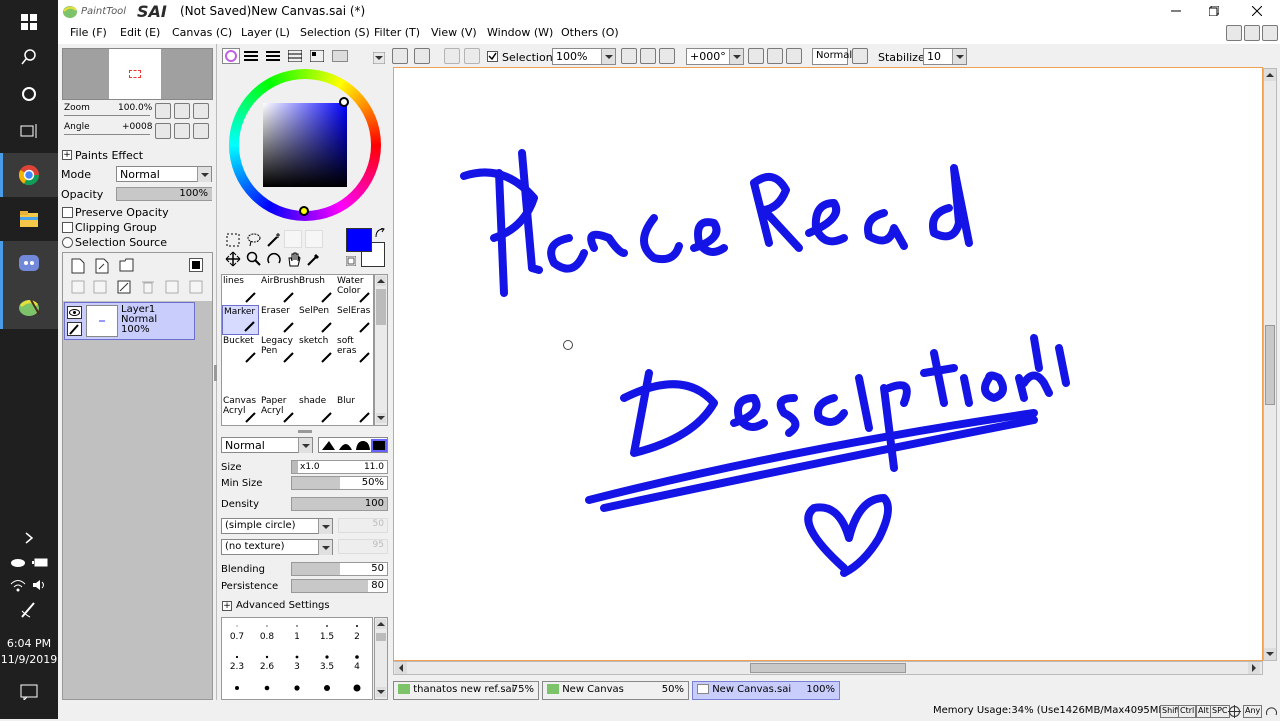 This screenshot has height=721, width=1280. I want to click on sv-picker-handle, so click(344, 102).